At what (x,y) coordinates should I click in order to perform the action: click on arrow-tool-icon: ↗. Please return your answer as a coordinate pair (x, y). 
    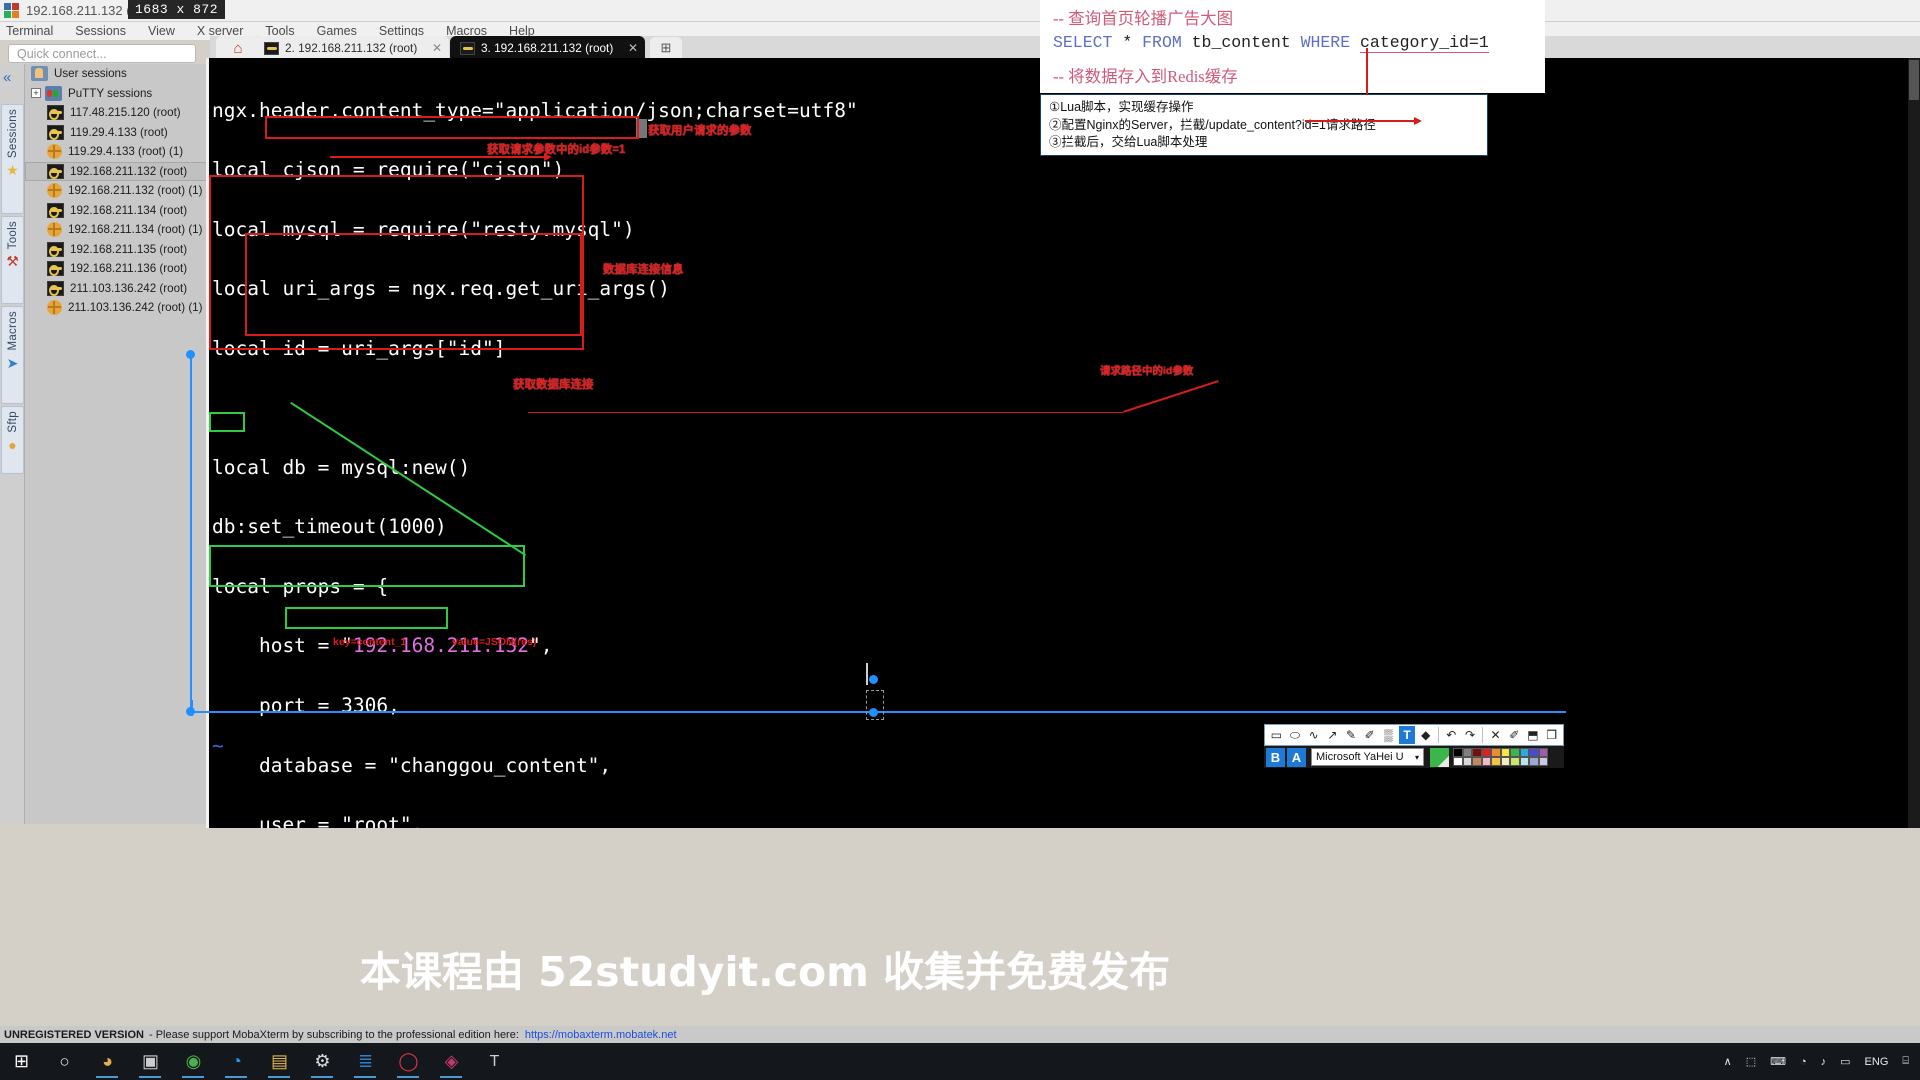
    Looking at the image, I should click on (1332, 735).